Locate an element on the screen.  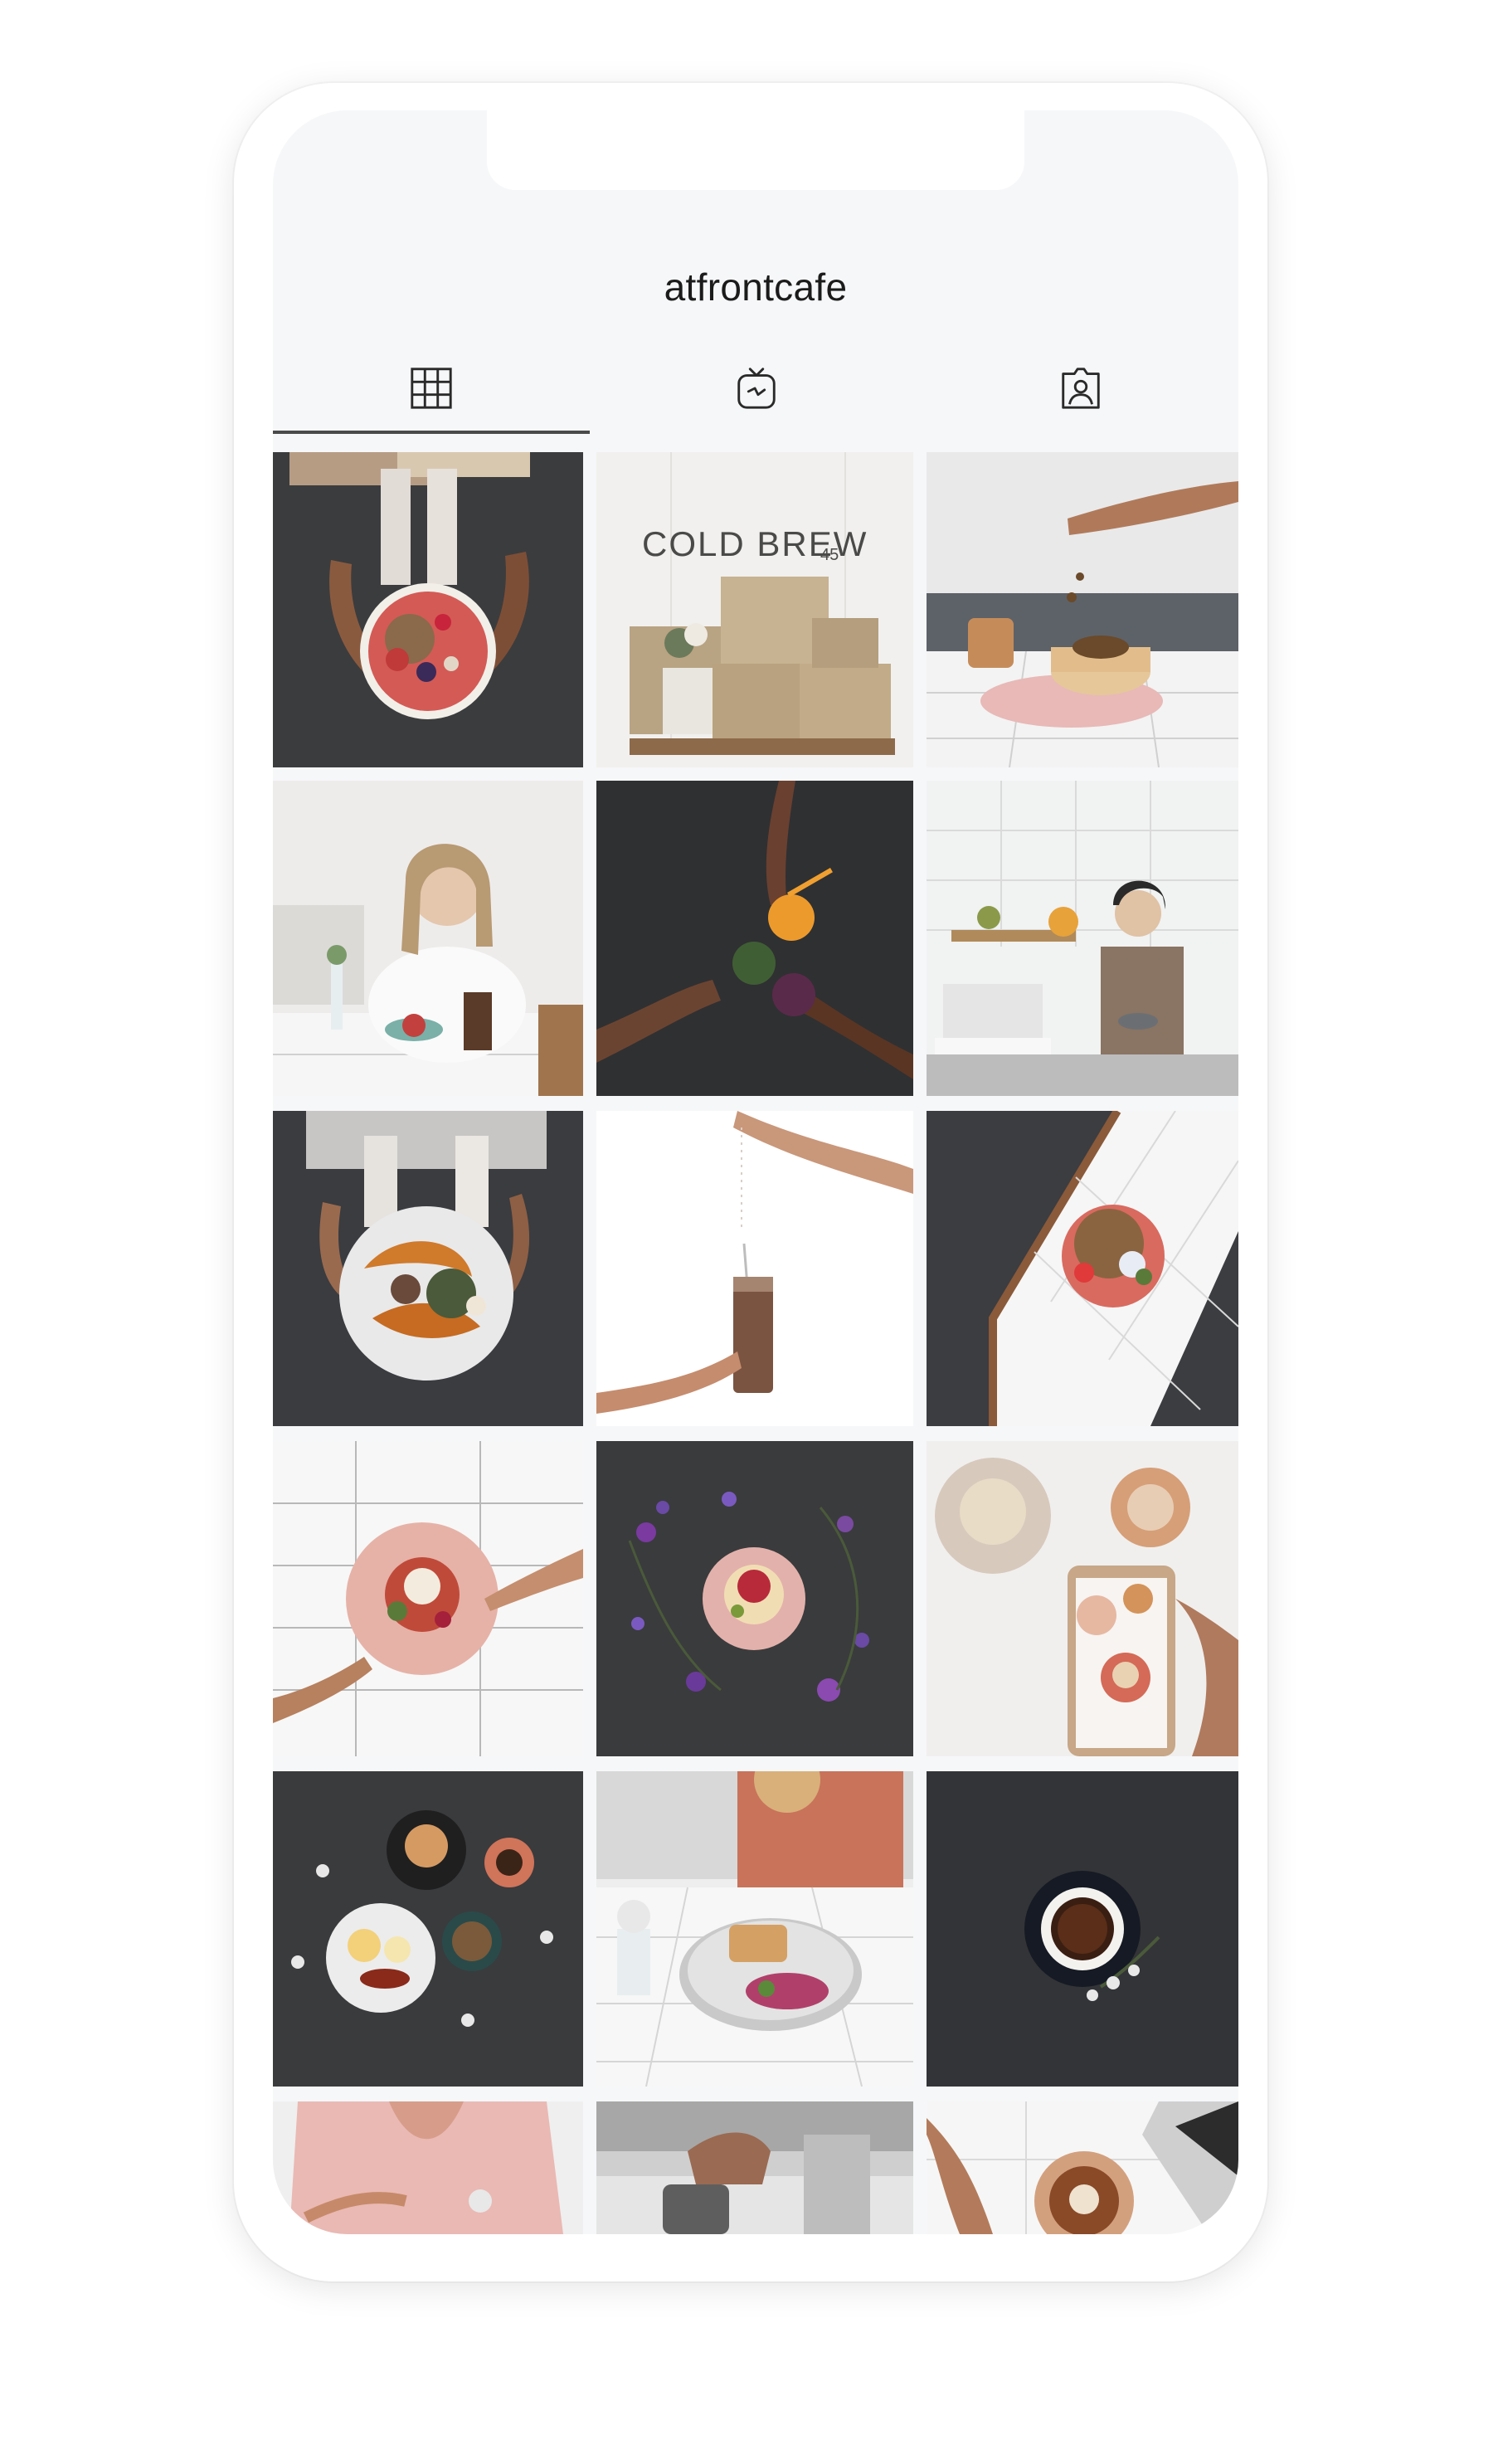
grid-icon is located at coordinates (431, 390).